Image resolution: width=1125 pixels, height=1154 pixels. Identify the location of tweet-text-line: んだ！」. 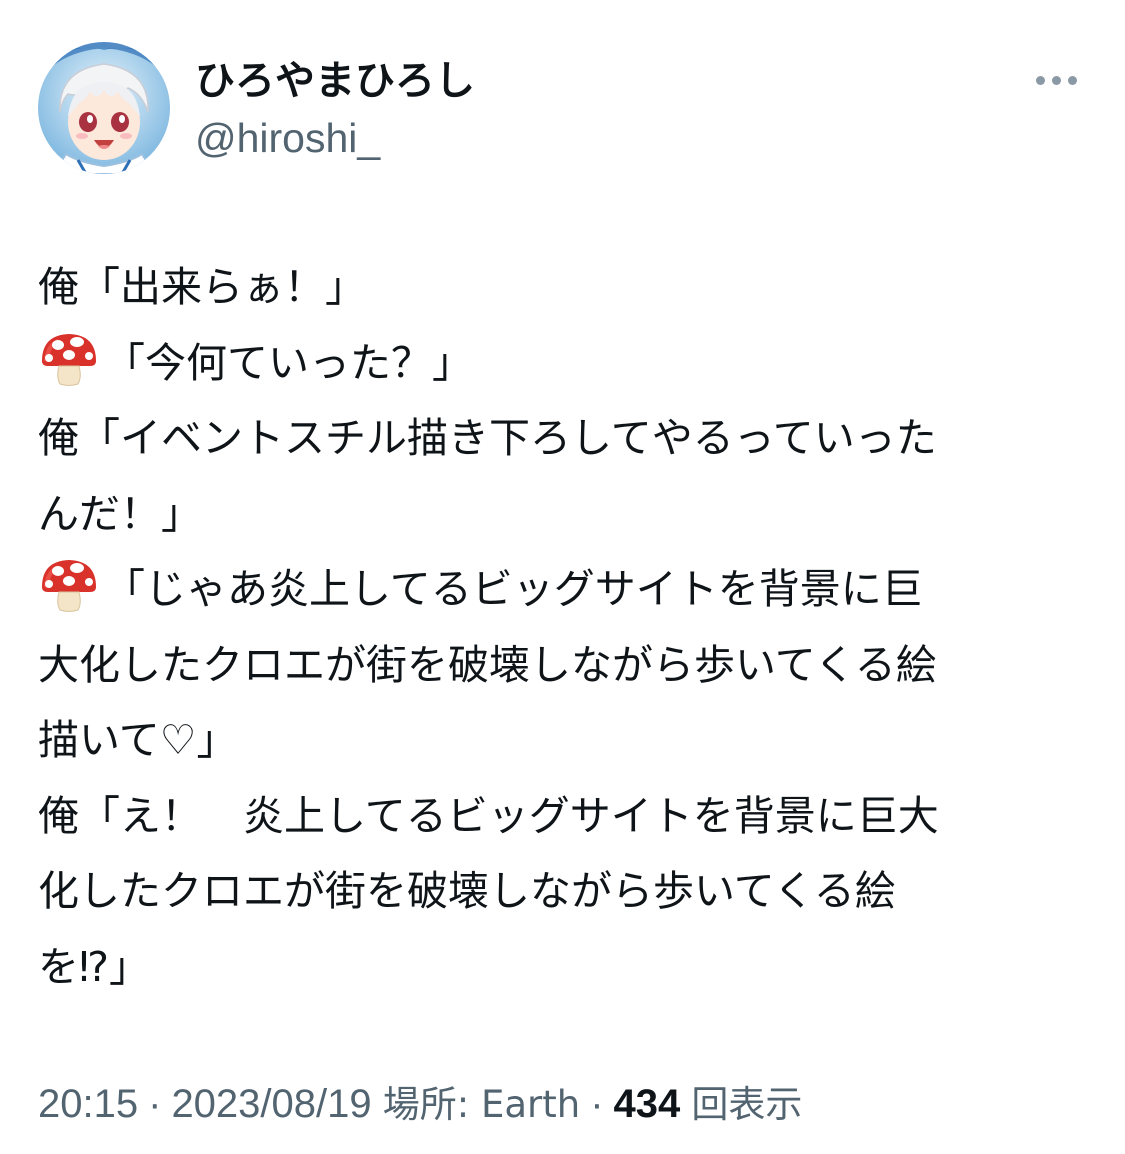
(568, 515).